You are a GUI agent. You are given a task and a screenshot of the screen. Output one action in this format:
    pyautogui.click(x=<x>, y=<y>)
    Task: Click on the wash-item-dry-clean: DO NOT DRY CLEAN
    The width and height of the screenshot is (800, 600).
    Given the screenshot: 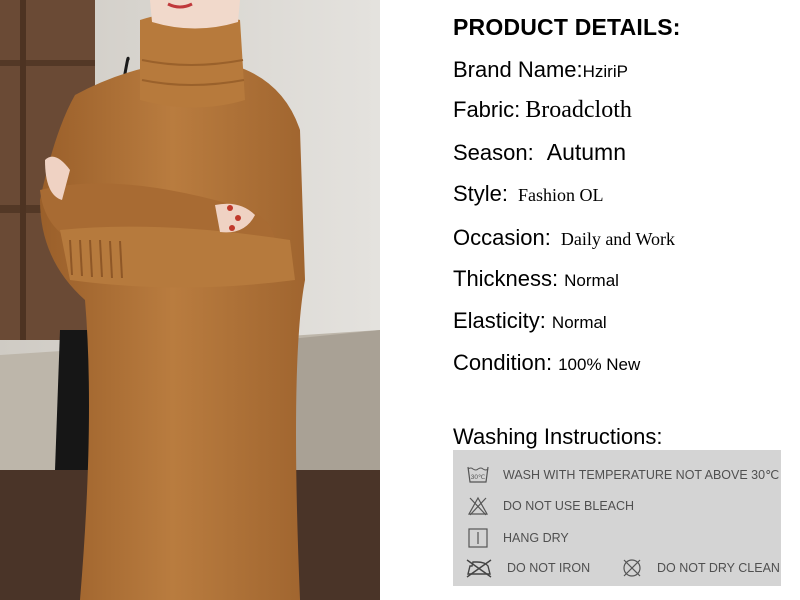 What is the action you would take?
    pyautogui.click(x=700, y=568)
    